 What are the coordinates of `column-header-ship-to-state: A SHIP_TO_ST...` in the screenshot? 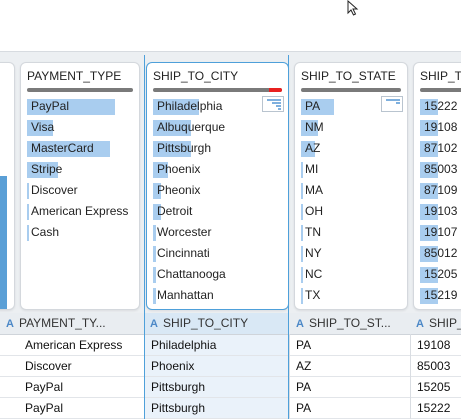 It's located at (350, 323).